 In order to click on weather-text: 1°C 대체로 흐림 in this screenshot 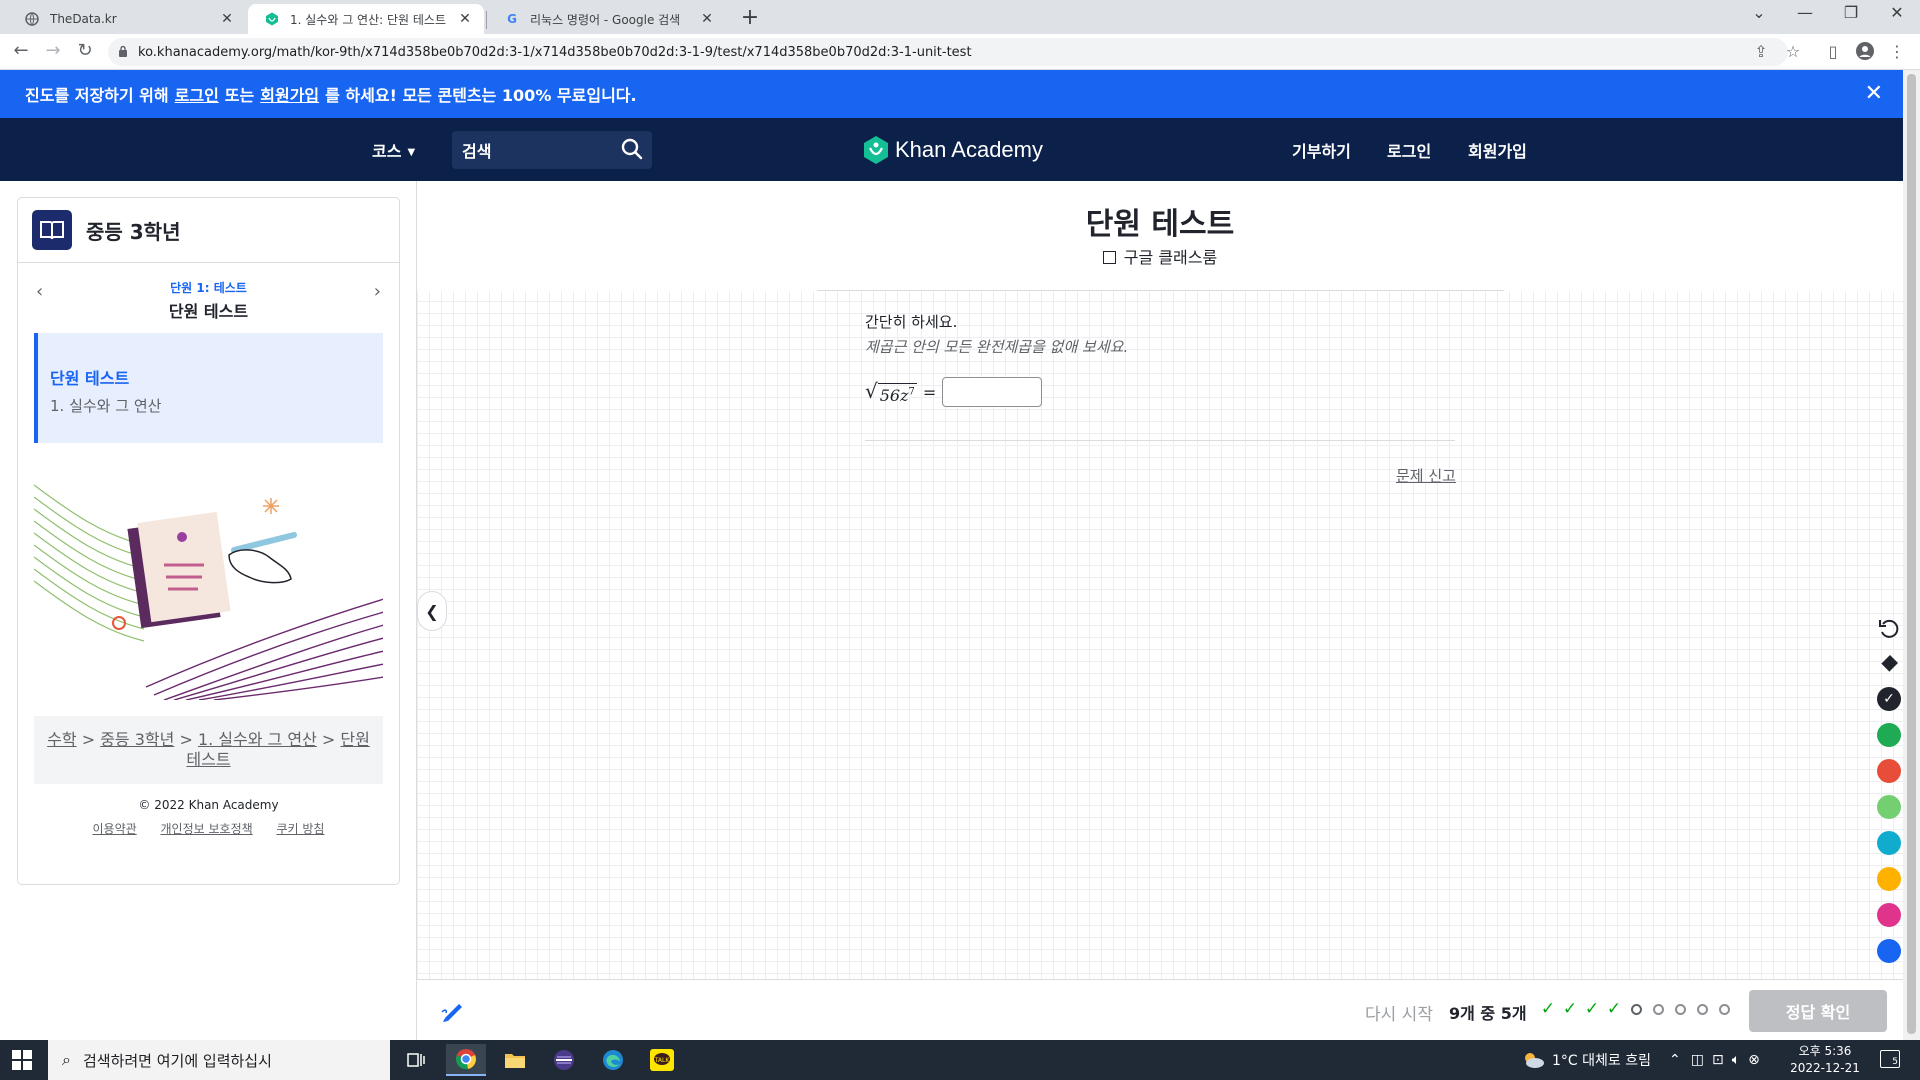, I will do `click(1601, 1060)`.